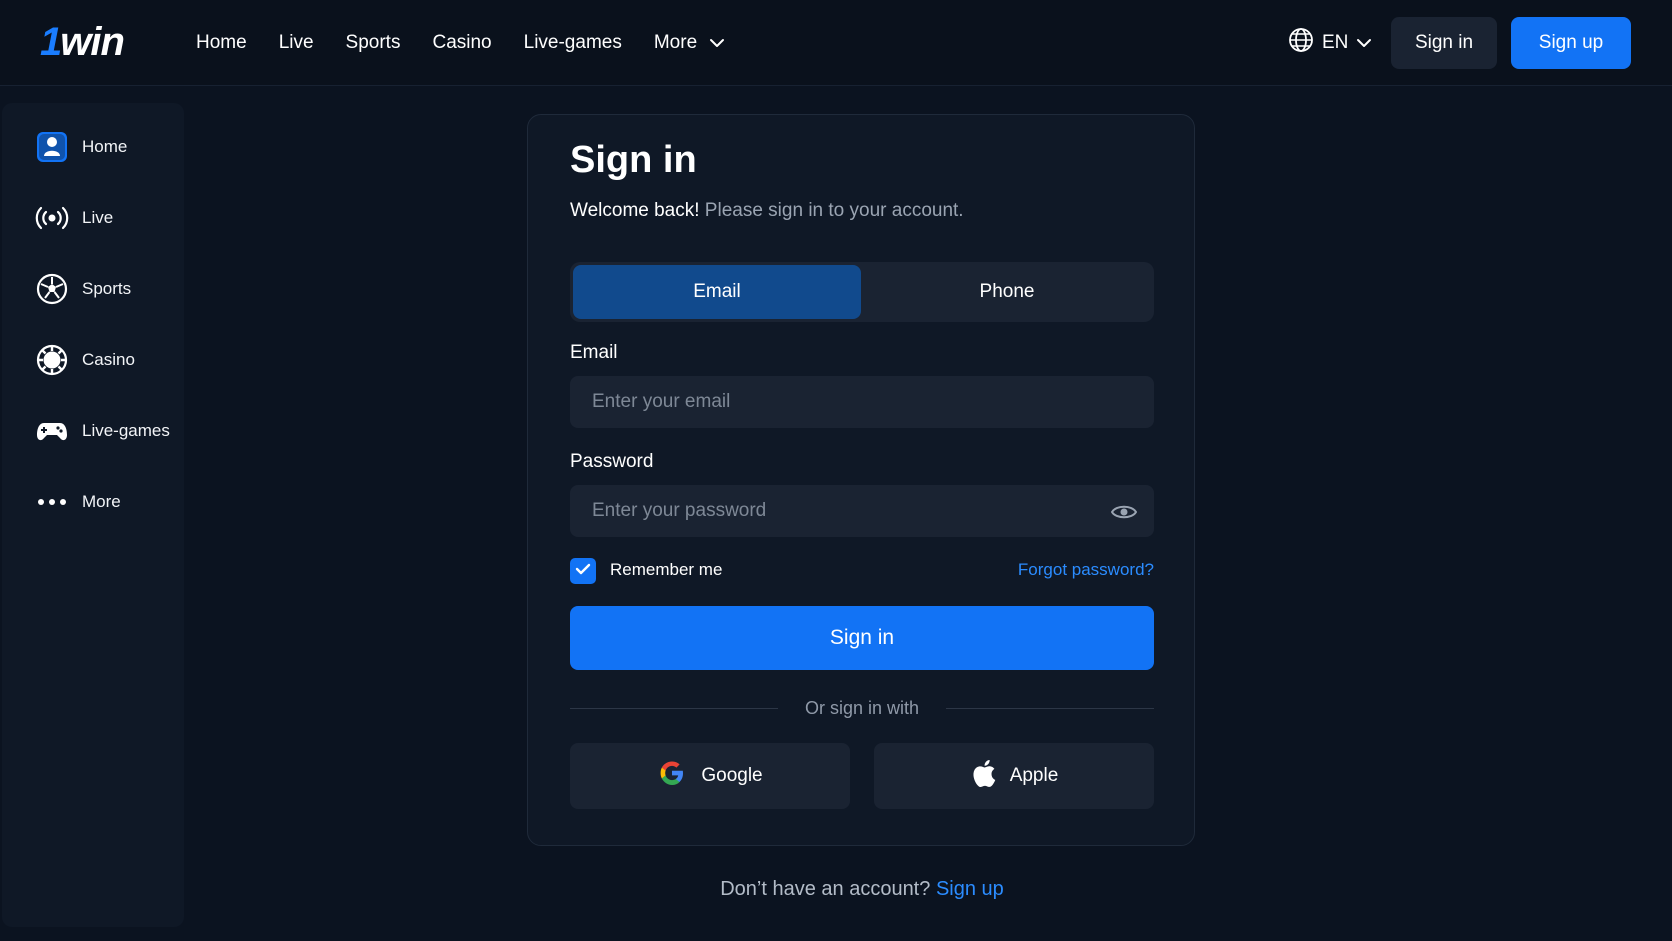  I want to click on nav-casino: Casino, so click(461, 43).